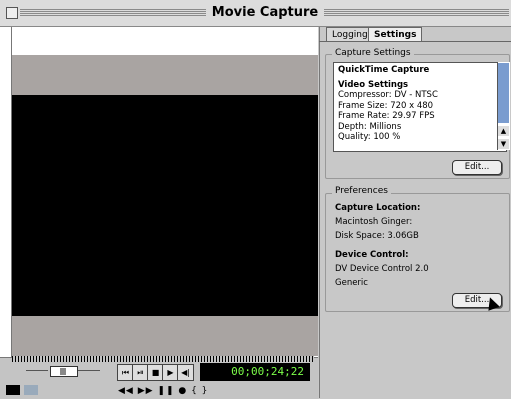 Image resolution: width=511 pixels, height=399 pixels. Describe the element at coordinates (350, 34) in the screenshot. I see `tab-logging: Logging` at that location.